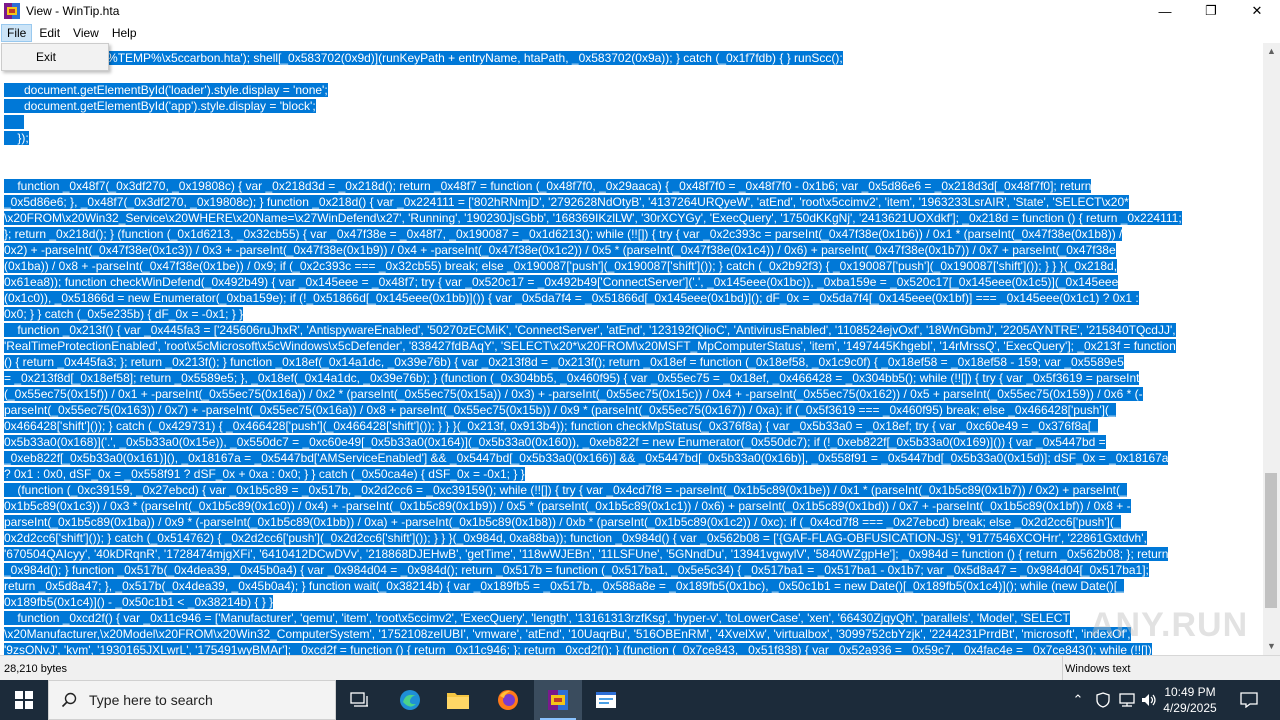 The width and height of the screenshot is (1280, 720). I want to click on close-icon: ✕, so click(1257, 10).